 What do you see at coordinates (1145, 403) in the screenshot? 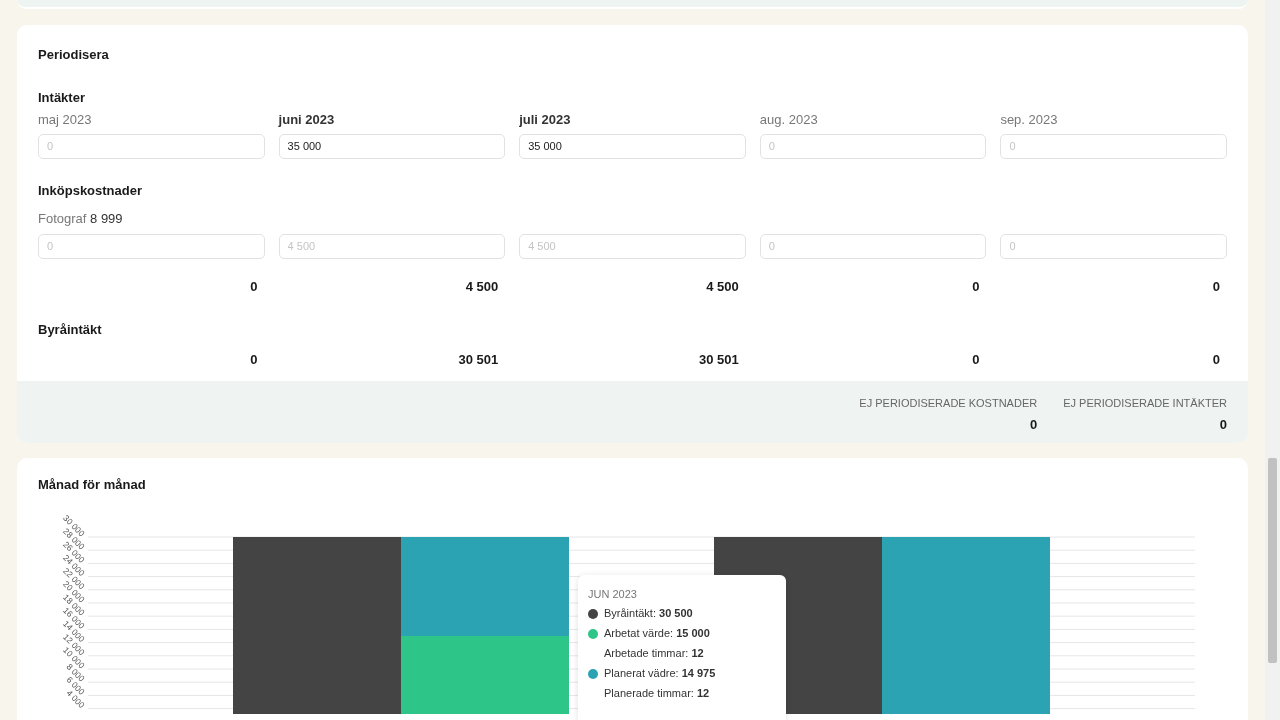
I see `summary-label: EJ PERIODISERADE INTÄKTER` at bounding box center [1145, 403].